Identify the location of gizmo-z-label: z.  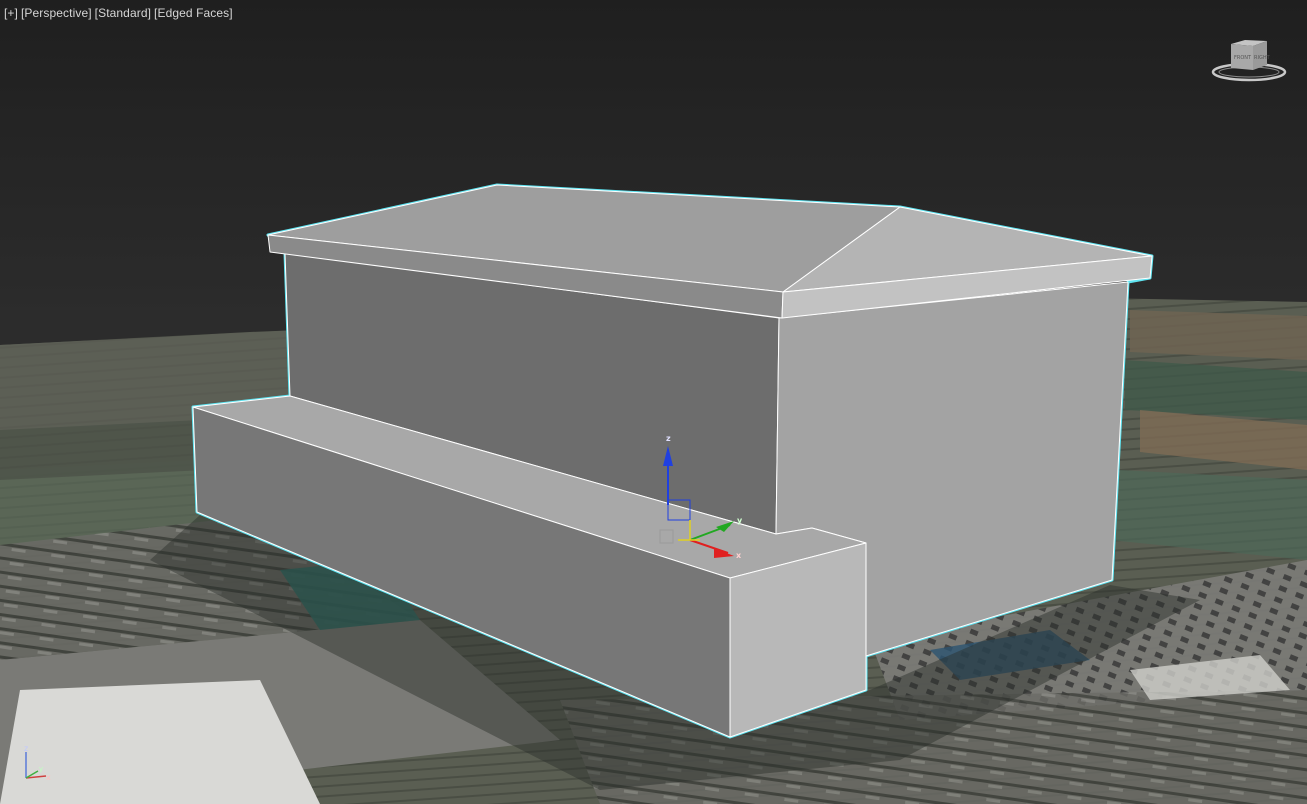
(668, 438).